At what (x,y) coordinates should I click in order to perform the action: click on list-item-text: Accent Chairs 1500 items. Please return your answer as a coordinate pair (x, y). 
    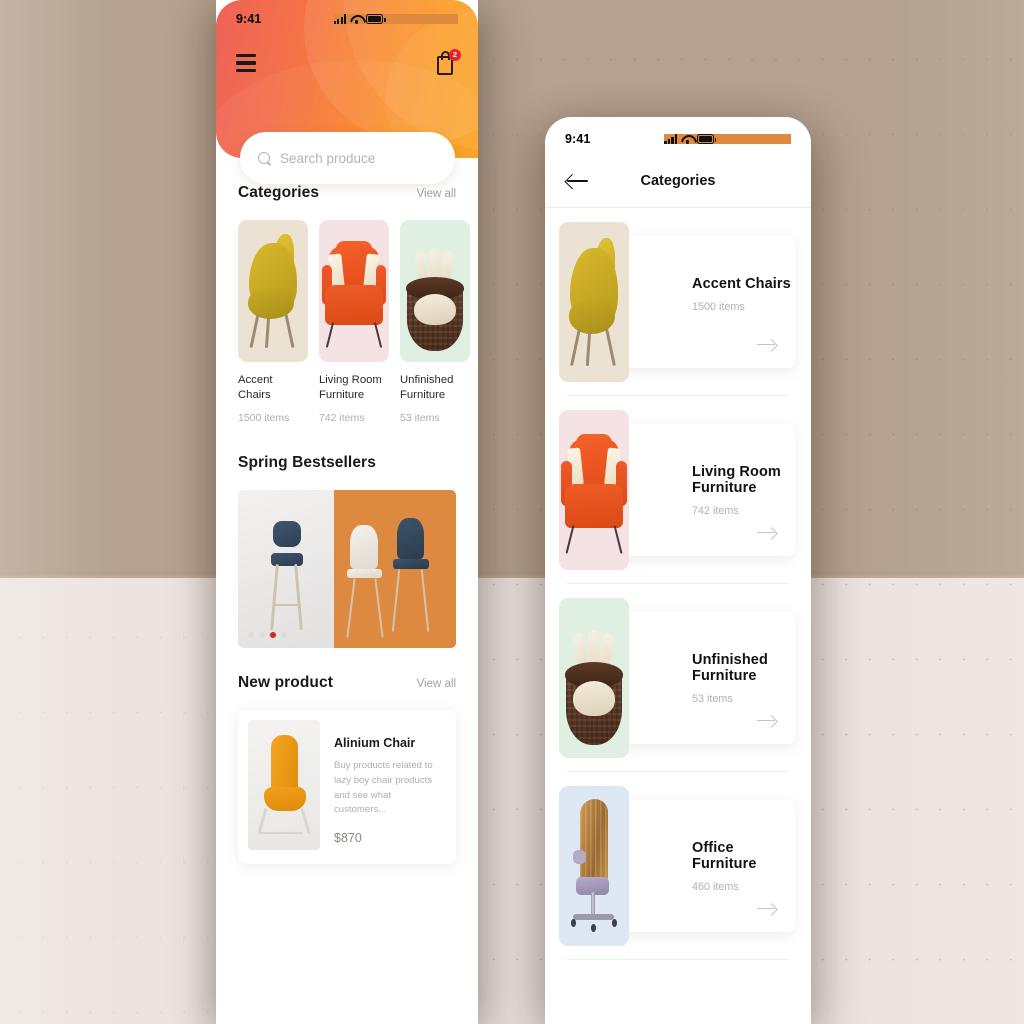
    Looking at the image, I should click on (741, 294).